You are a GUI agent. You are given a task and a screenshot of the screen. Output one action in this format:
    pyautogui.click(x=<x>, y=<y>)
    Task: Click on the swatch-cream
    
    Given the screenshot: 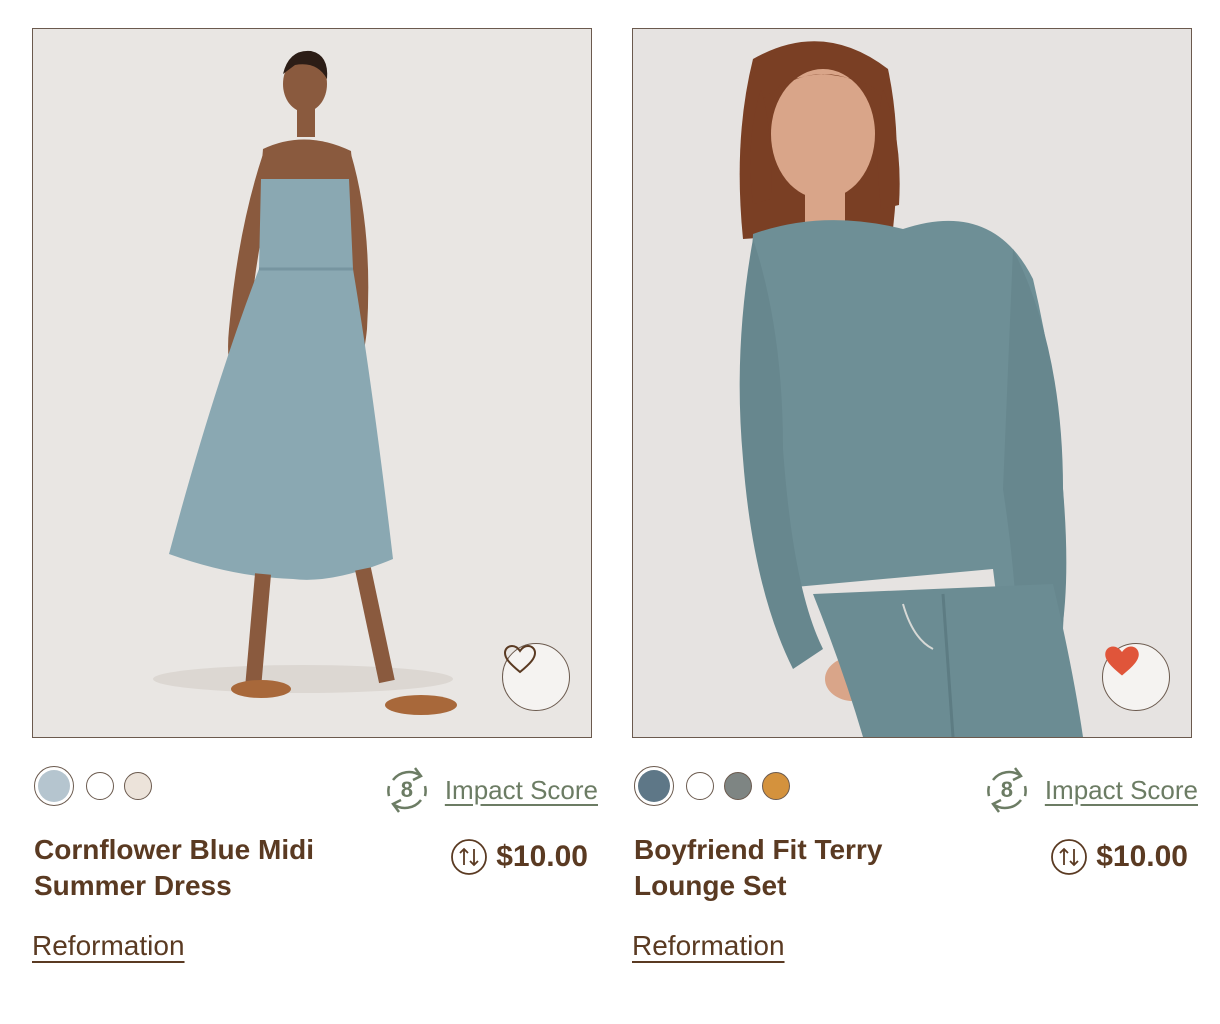 What is the action you would take?
    pyautogui.click(x=138, y=786)
    